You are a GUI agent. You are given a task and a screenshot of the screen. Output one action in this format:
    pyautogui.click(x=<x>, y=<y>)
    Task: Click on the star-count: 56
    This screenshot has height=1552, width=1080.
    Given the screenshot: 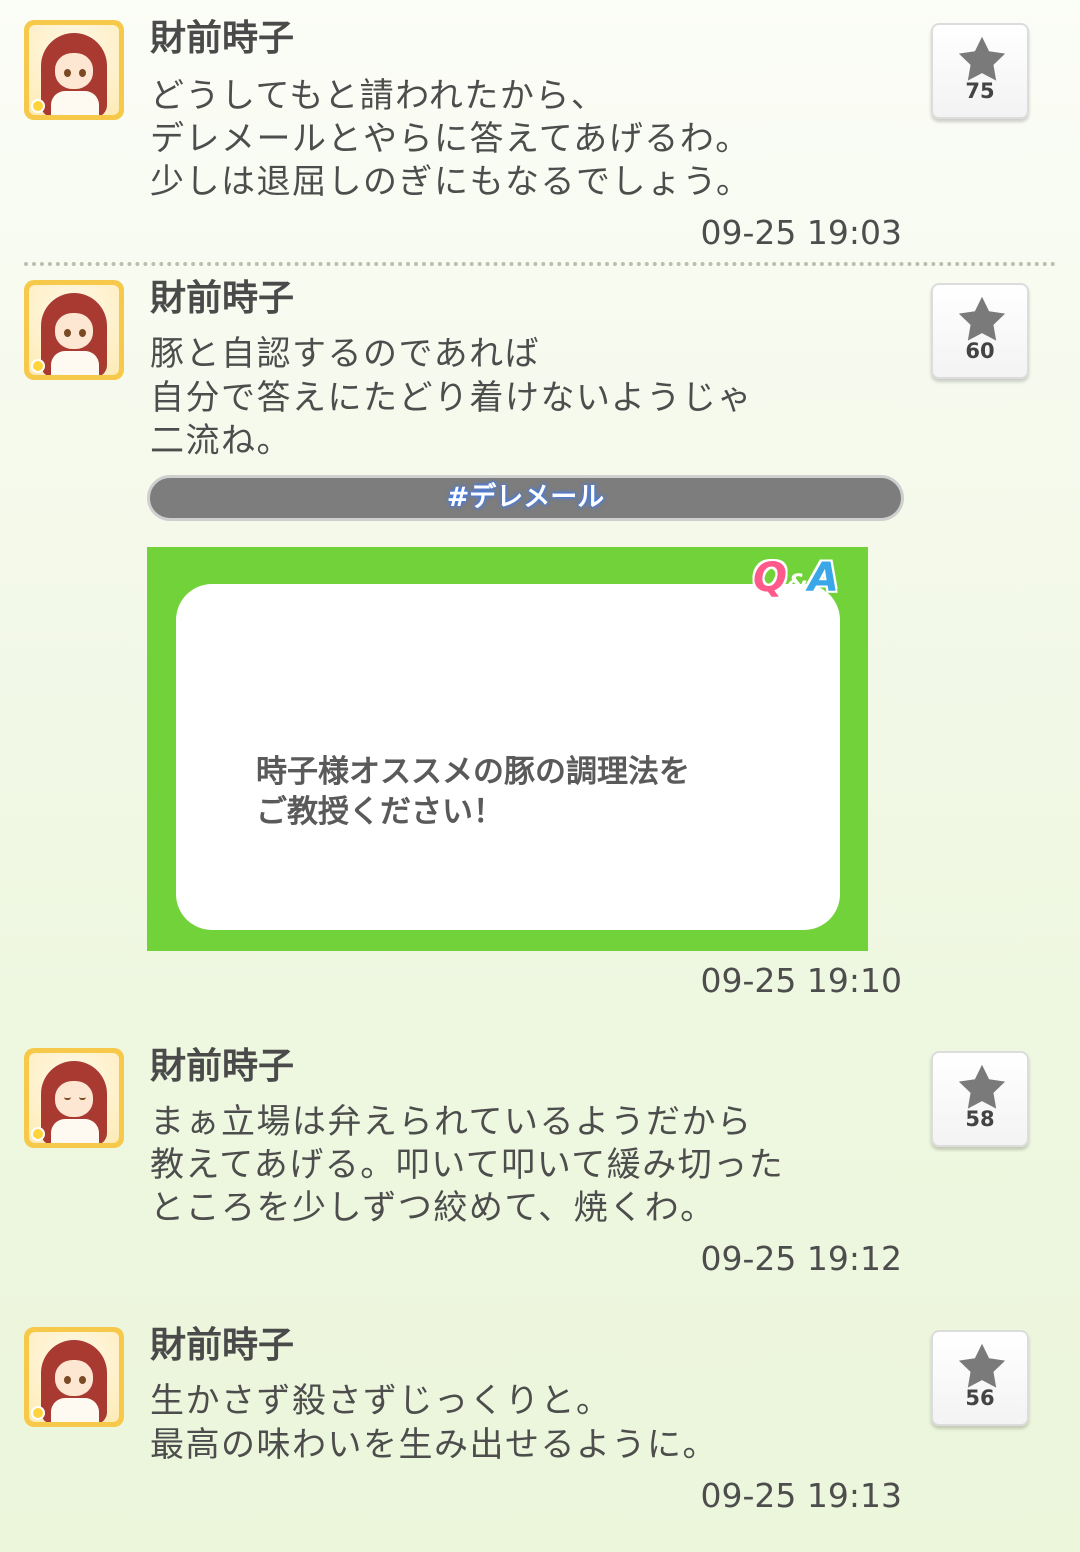 What is the action you would take?
    pyautogui.click(x=980, y=1398)
    